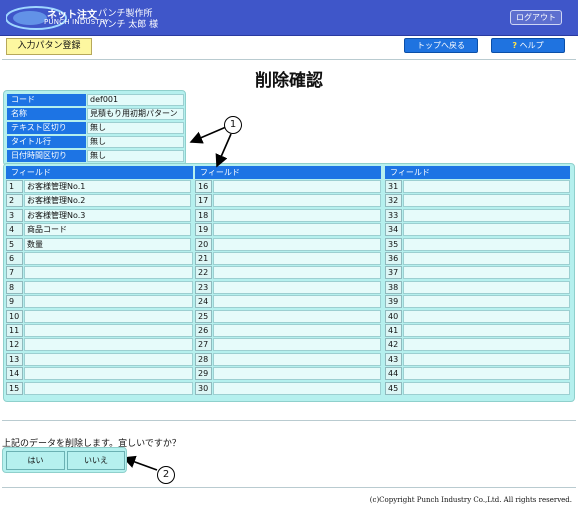  Describe the element at coordinates (14, 200) in the screenshot. I see `field-number: 2` at that location.